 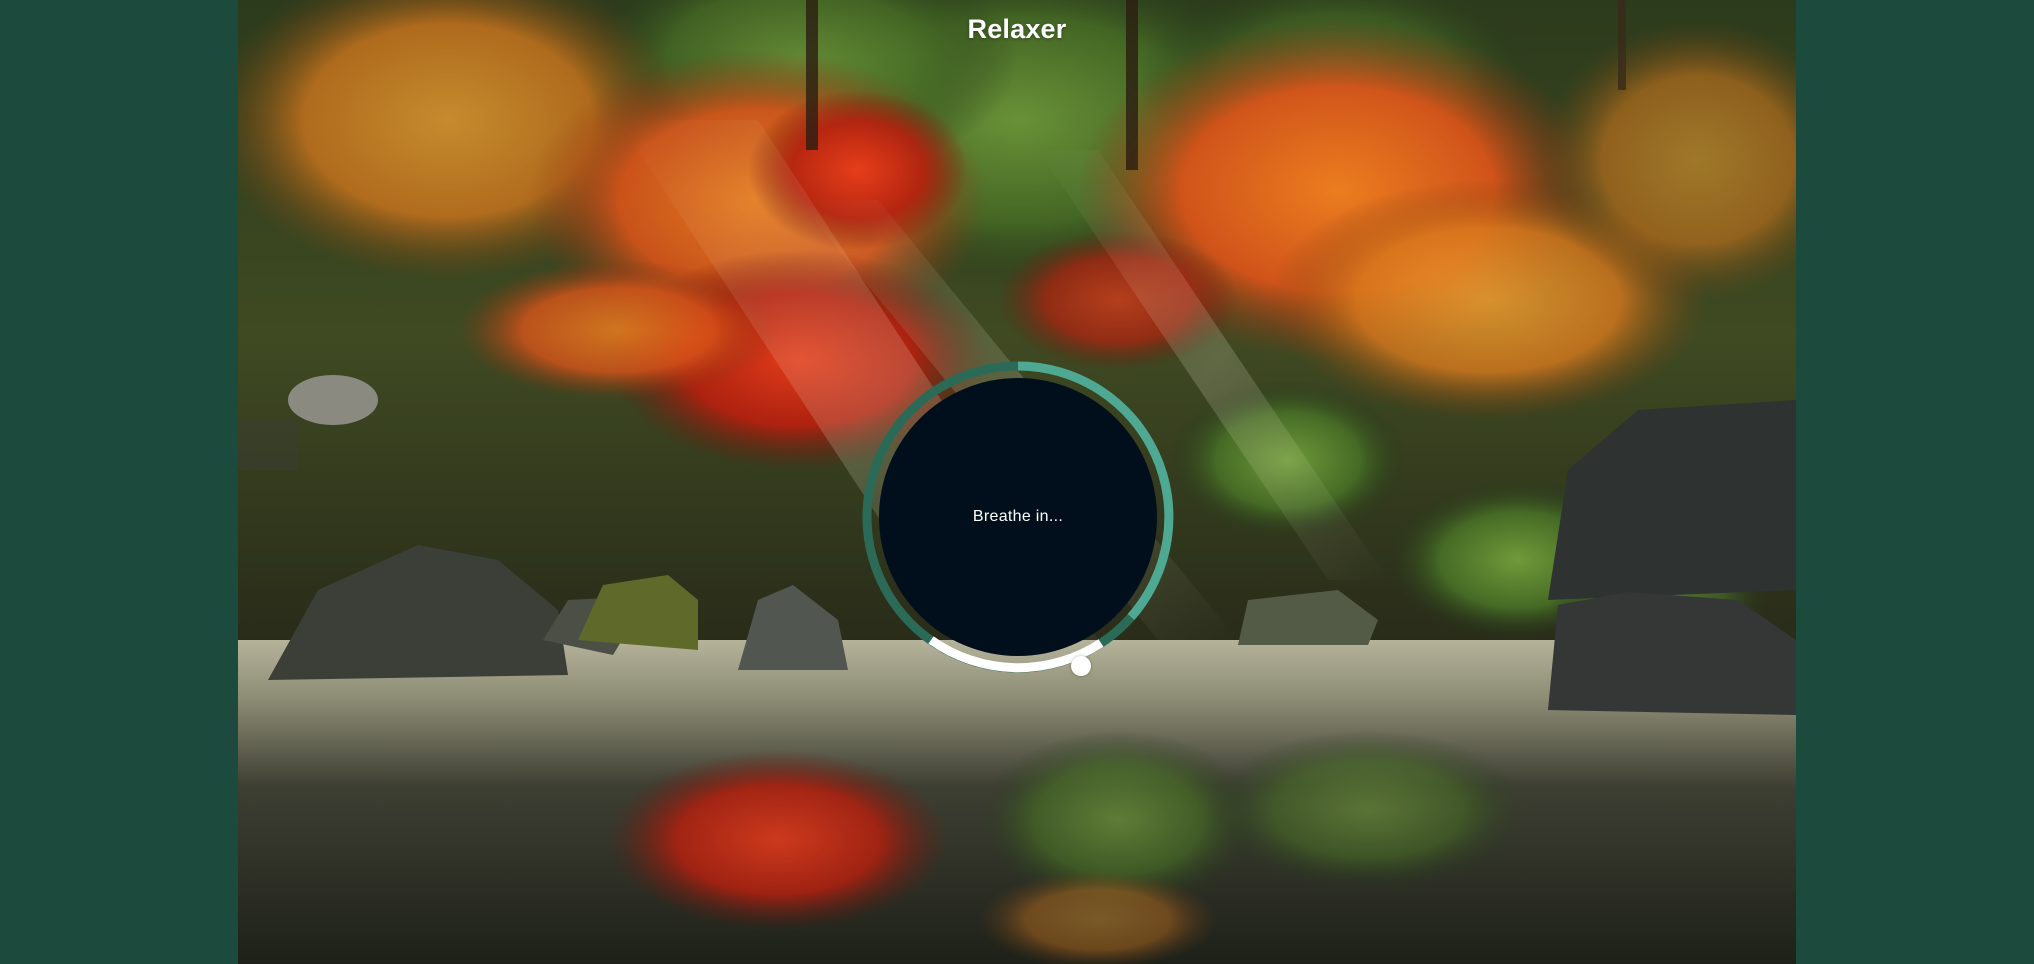 What do you see at coordinates (1017, 29) in the screenshot?
I see `app-title: Relaxer` at bounding box center [1017, 29].